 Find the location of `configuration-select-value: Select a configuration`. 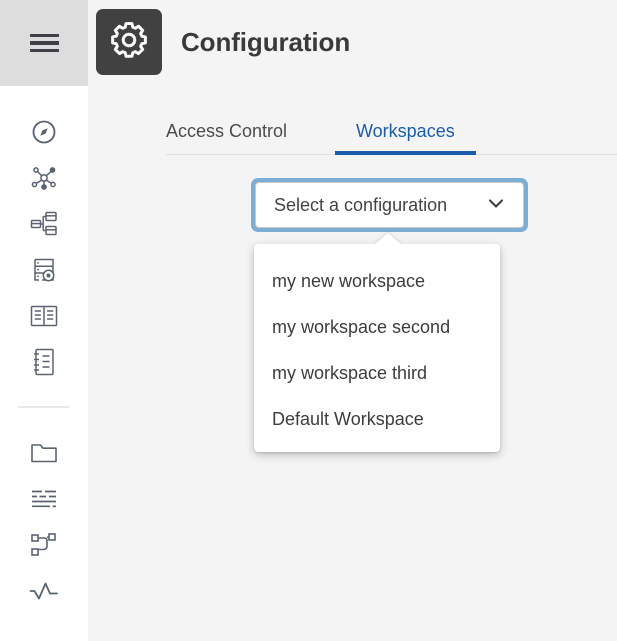

configuration-select-value: Select a configuration is located at coordinates (361, 204).